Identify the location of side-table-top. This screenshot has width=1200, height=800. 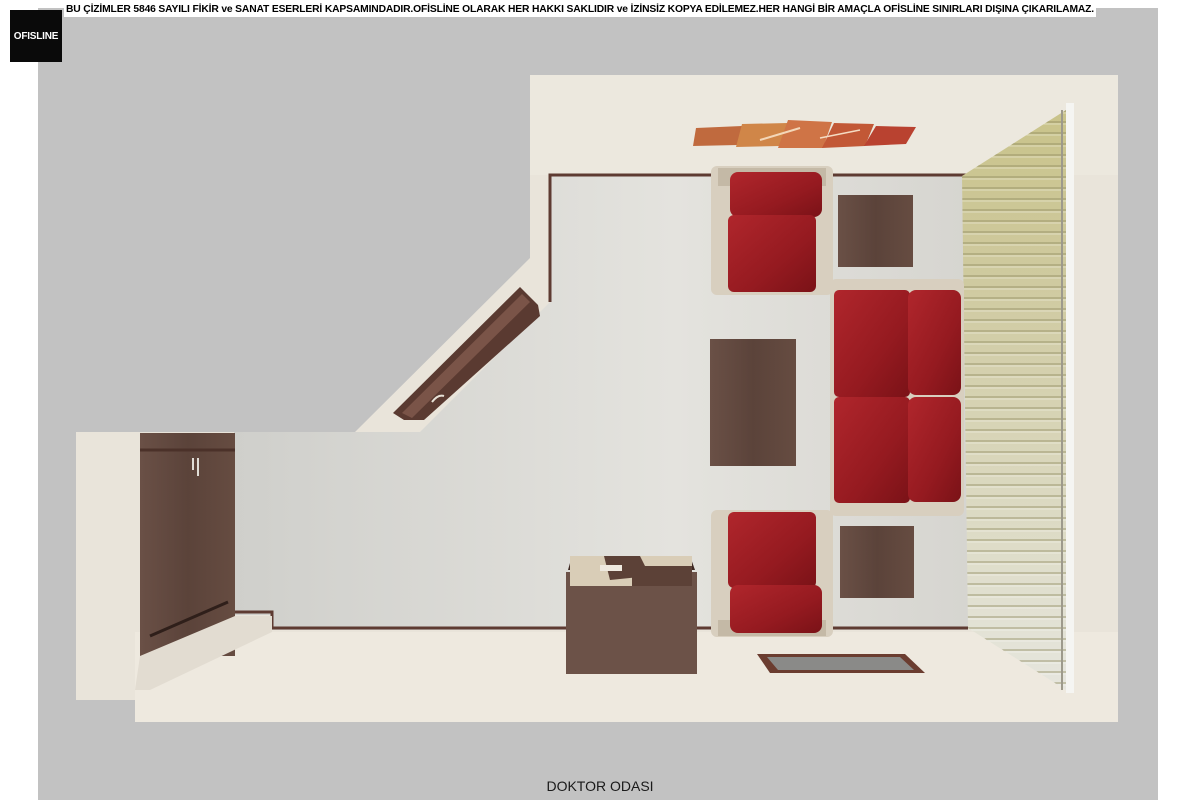
(875, 231).